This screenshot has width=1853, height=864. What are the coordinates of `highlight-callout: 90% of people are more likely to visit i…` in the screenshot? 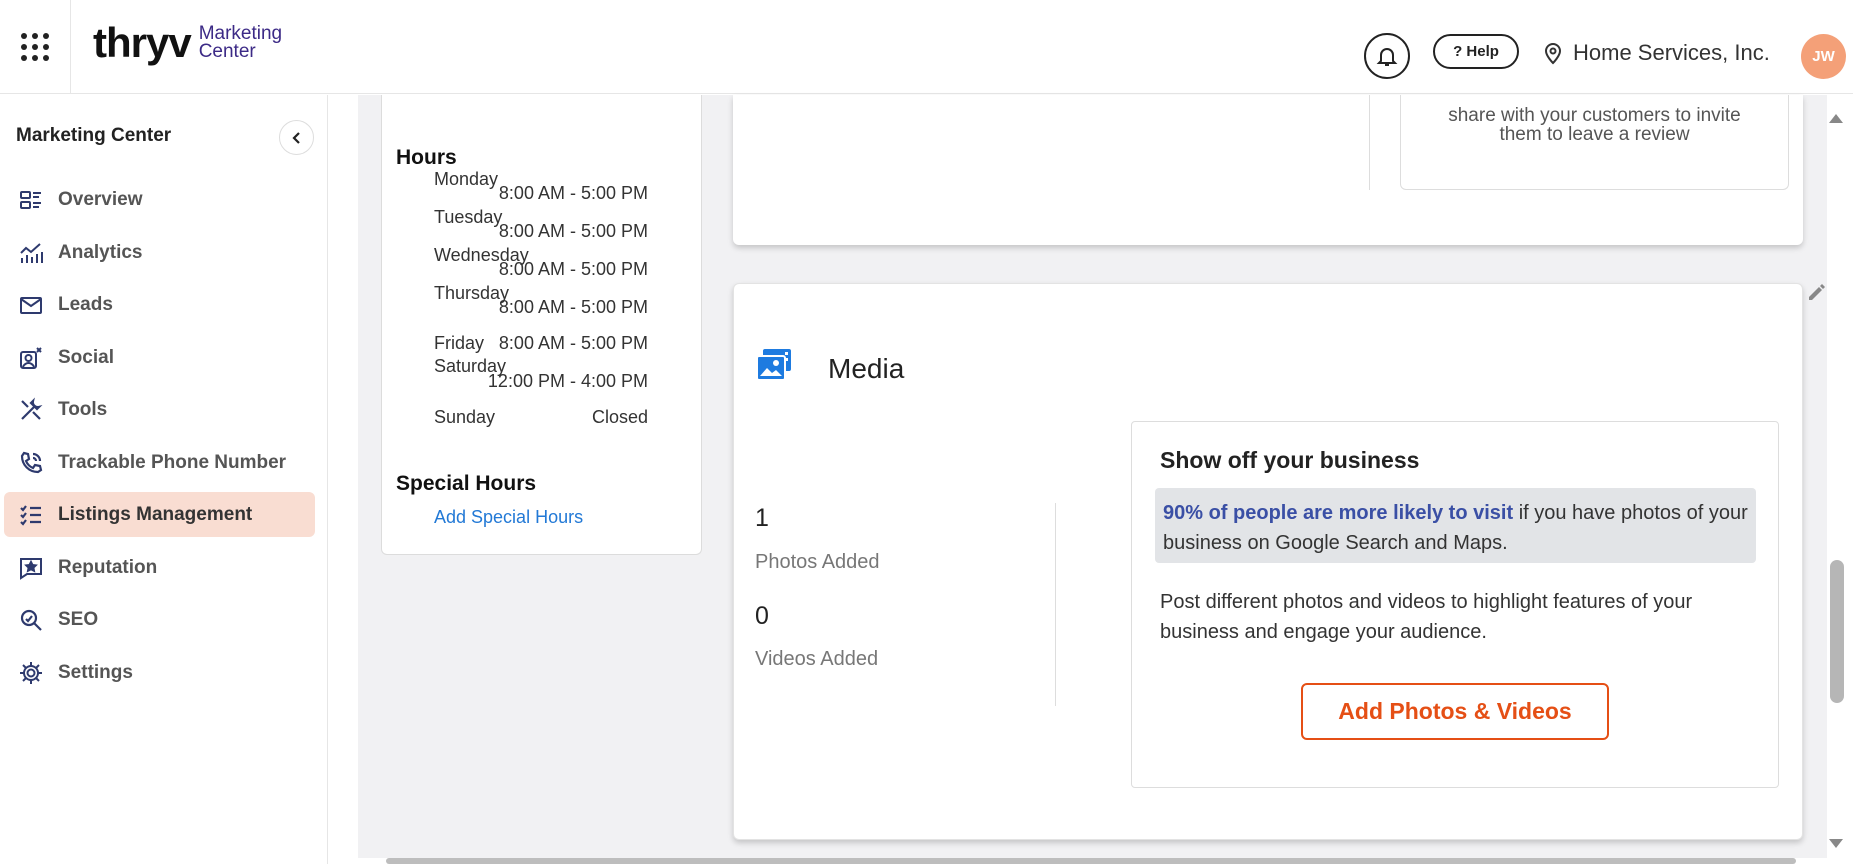 It's located at (1455, 525).